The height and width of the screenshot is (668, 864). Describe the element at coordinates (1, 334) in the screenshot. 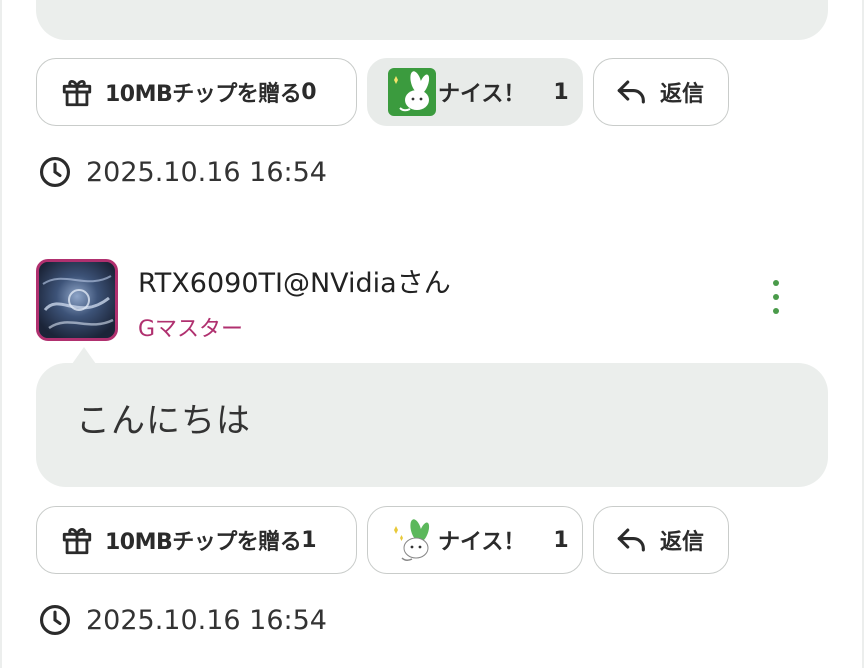

I see `left-edge` at that location.